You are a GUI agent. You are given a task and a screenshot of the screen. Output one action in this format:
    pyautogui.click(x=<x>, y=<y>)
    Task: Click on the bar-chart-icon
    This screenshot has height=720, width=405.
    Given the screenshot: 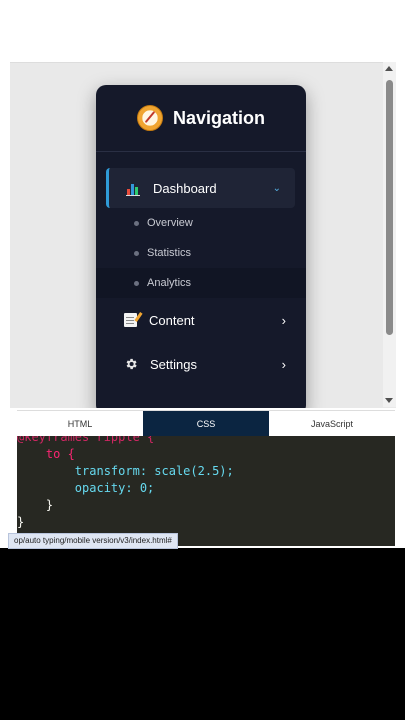 What is the action you would take?
    pyautogui.click(x=134, y=188)
    